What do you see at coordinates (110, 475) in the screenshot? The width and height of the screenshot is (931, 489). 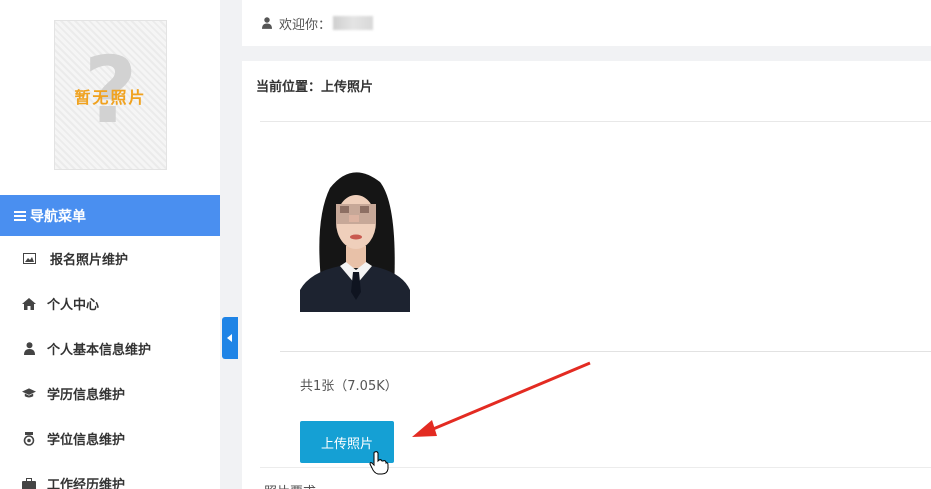 I see `sidebar-item-work-experience: 工作经历维护` at bounding box center [110, 475].